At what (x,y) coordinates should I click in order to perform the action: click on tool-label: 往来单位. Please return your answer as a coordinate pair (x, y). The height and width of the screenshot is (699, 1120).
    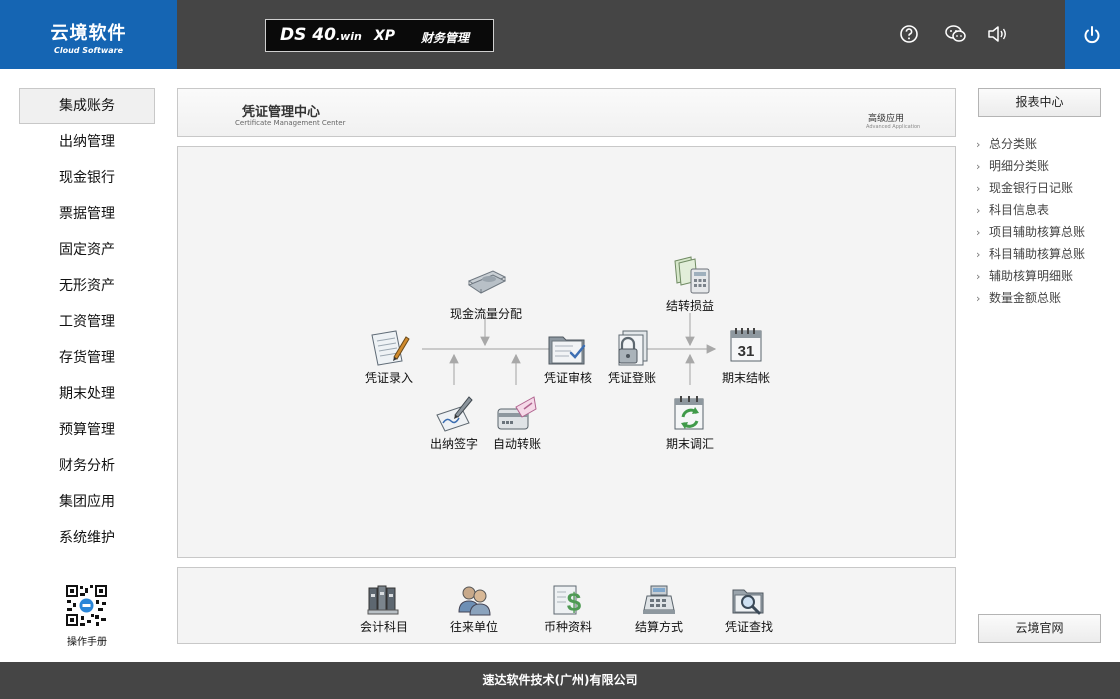
    Looking at the image, I should click on (473, 627).